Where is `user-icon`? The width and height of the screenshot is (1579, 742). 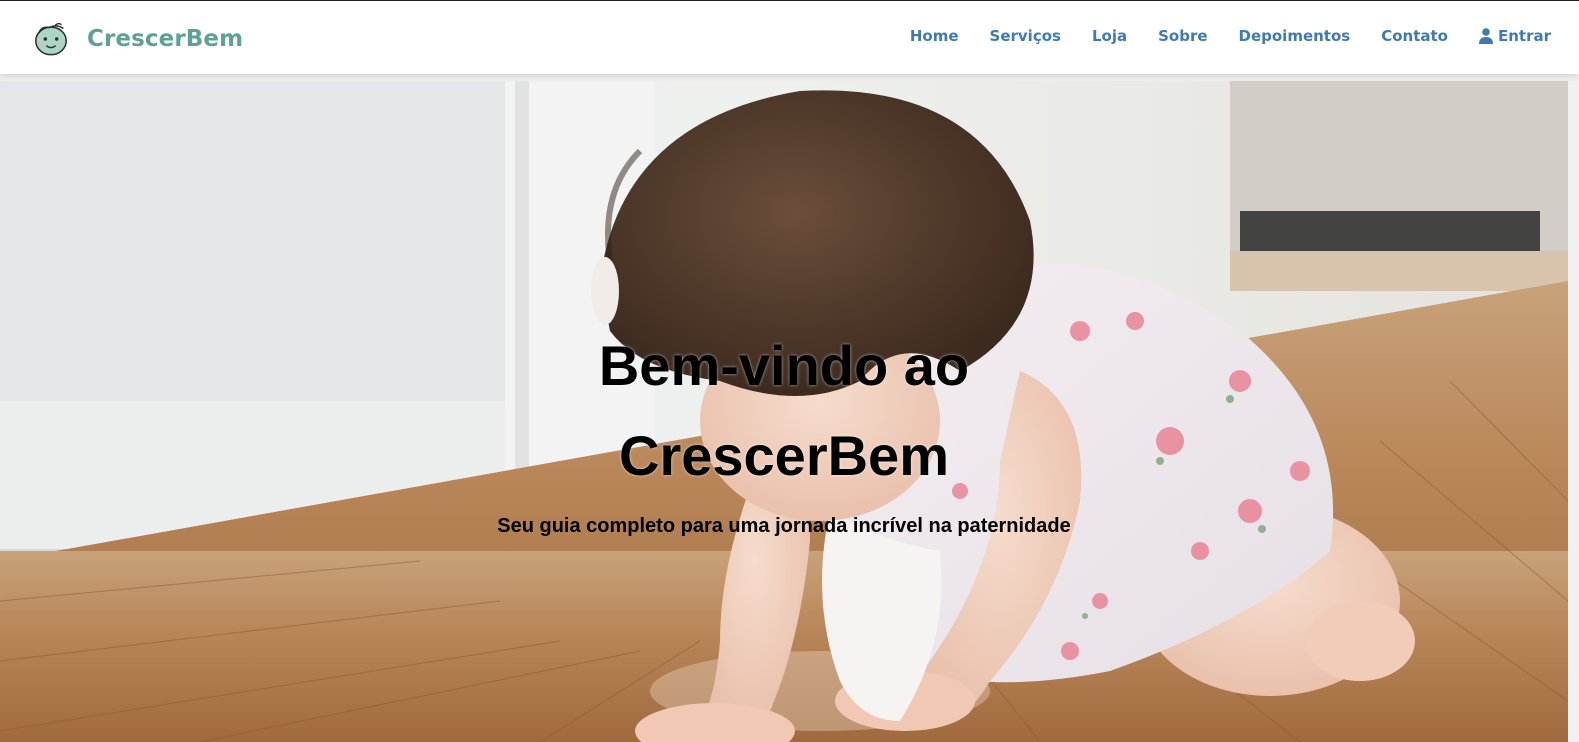 user-icon is located at coordinates (1485, 36).